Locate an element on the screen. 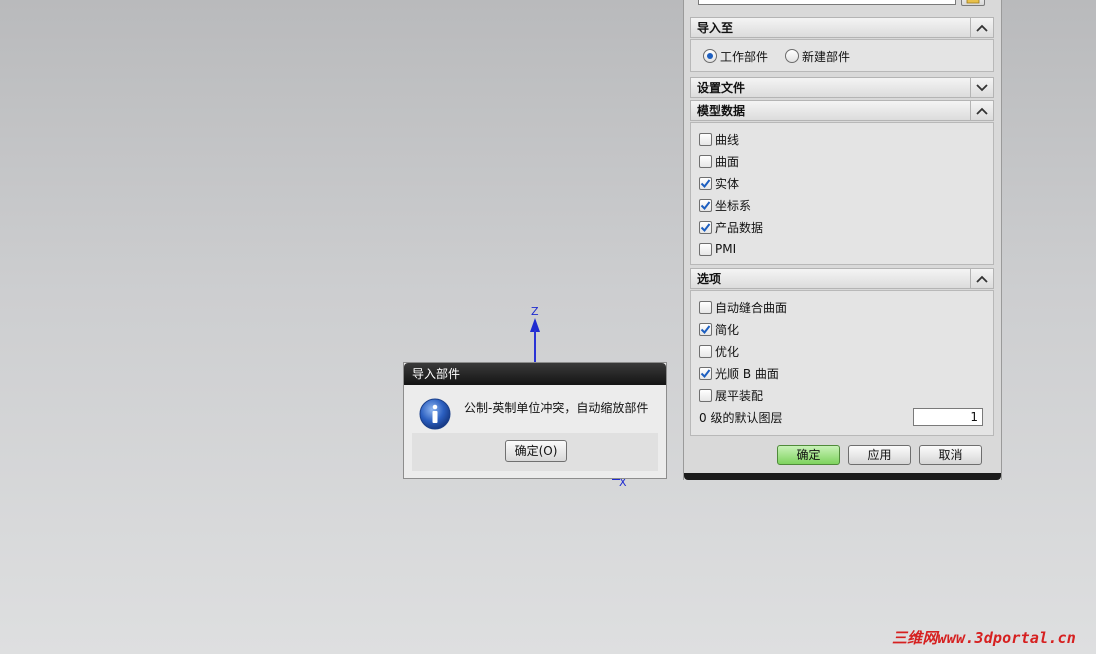 Image resolution: width=1096 pixels, height=654 pixels. ok-button: 确定 is located at coordinates (808, 455).